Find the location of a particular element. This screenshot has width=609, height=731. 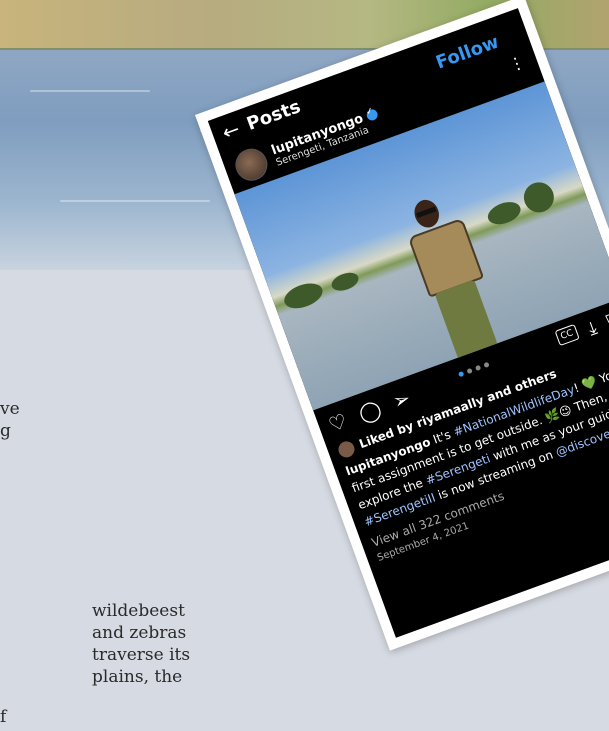

heart-icon: ♡ is located at coordinates (337, 422).